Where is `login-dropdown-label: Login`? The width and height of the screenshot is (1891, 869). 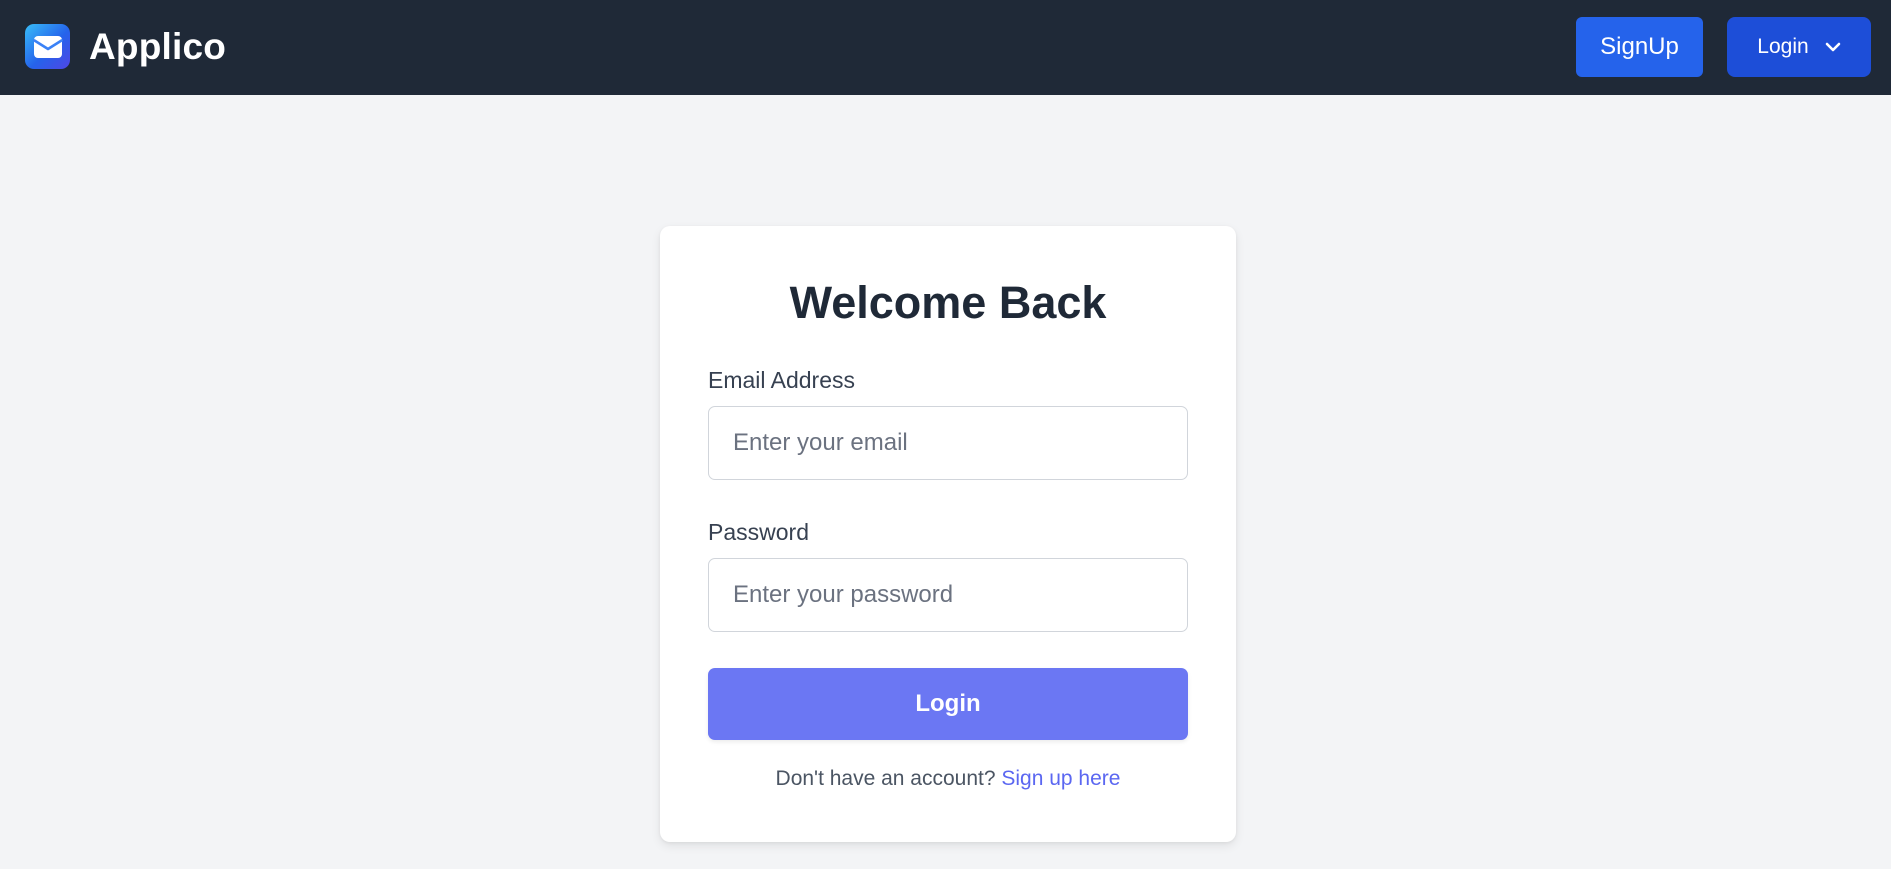
login-dropdown-label: Login is located at coordinates (1783, 46).